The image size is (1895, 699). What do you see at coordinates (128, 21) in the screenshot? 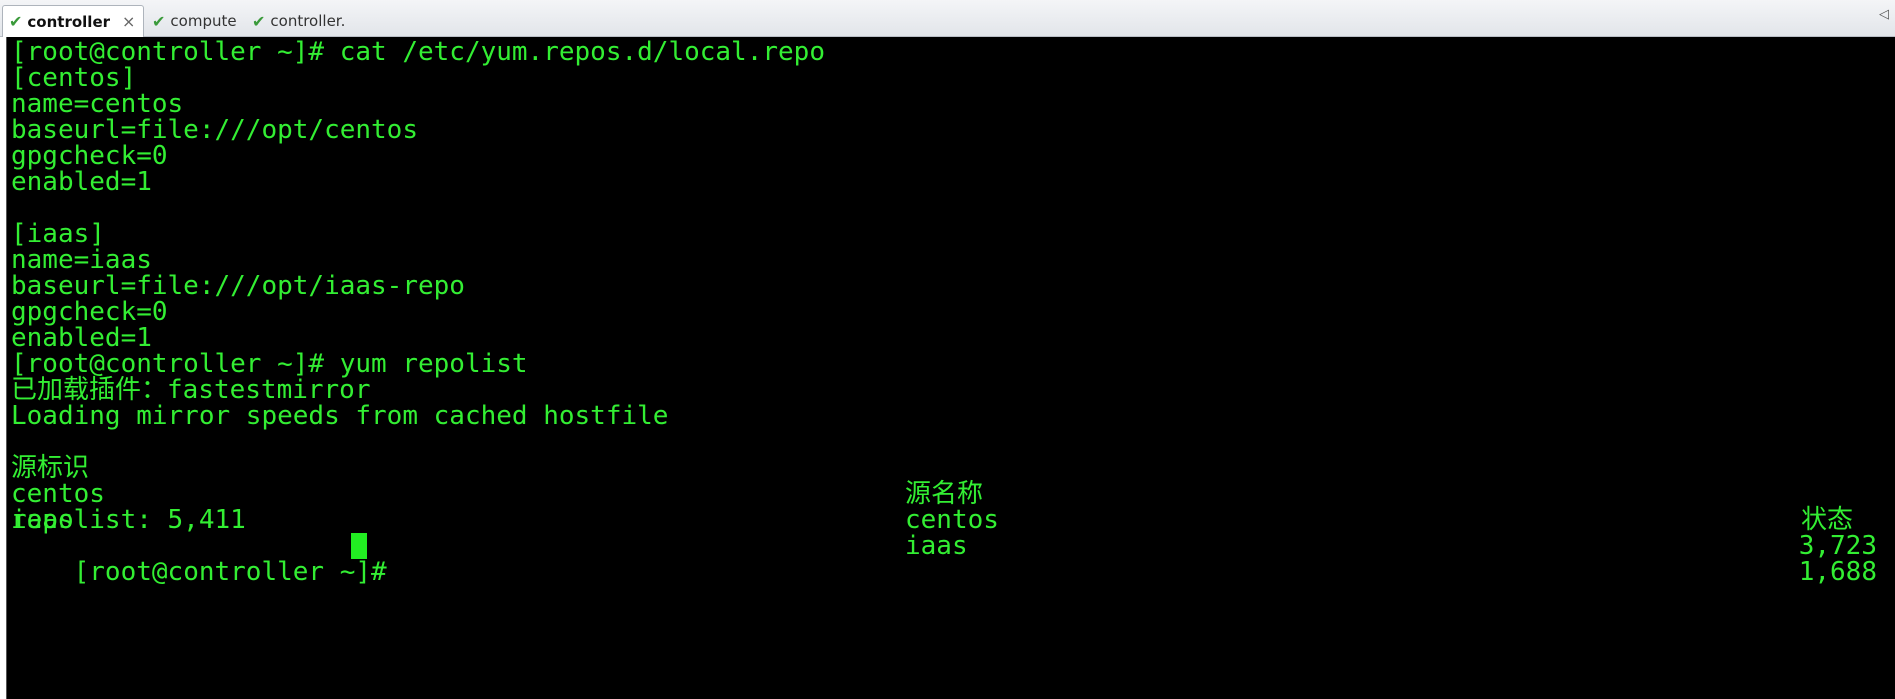
I see `close-tab-icon: ×` at bounding box center [128, 21].